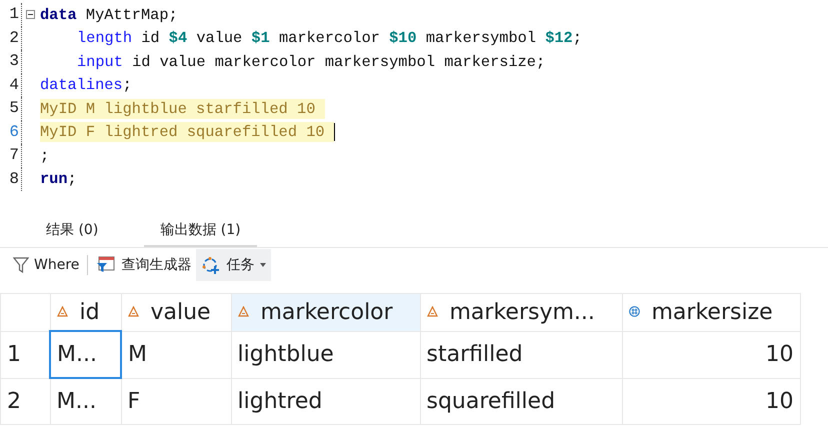 The image size is (828, 426). What do you see at coordinates (325, 401) in the screenshot?
I see `table-cell: lightred` at bounding box center [325, 401].